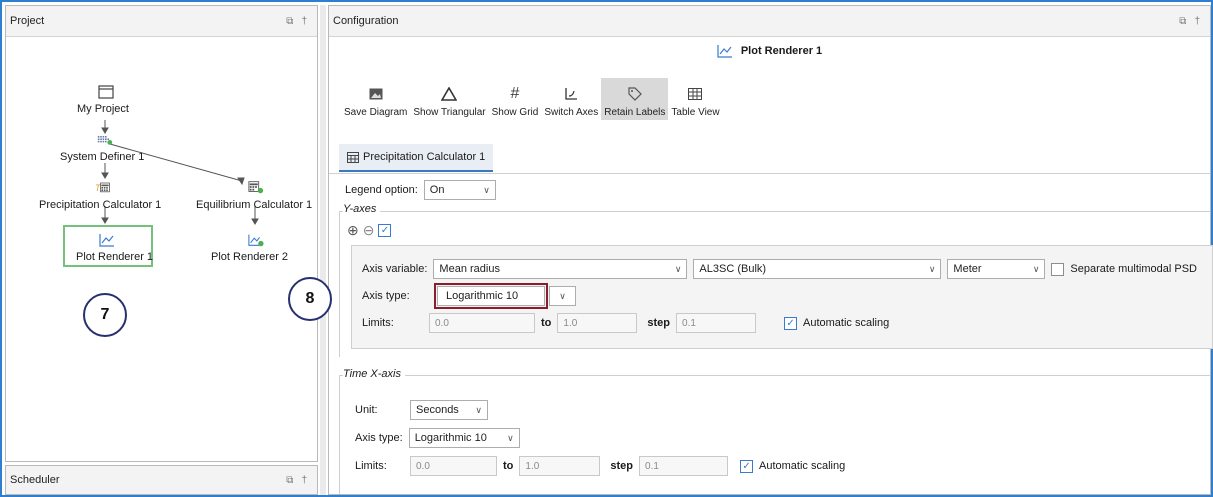 Image resolution: width=1213 pixels, height=497 pixels. Describe the element at coordinates (161, 21) in the screenshot. I see `project-panel-header: Project ⧉ †` at that location.